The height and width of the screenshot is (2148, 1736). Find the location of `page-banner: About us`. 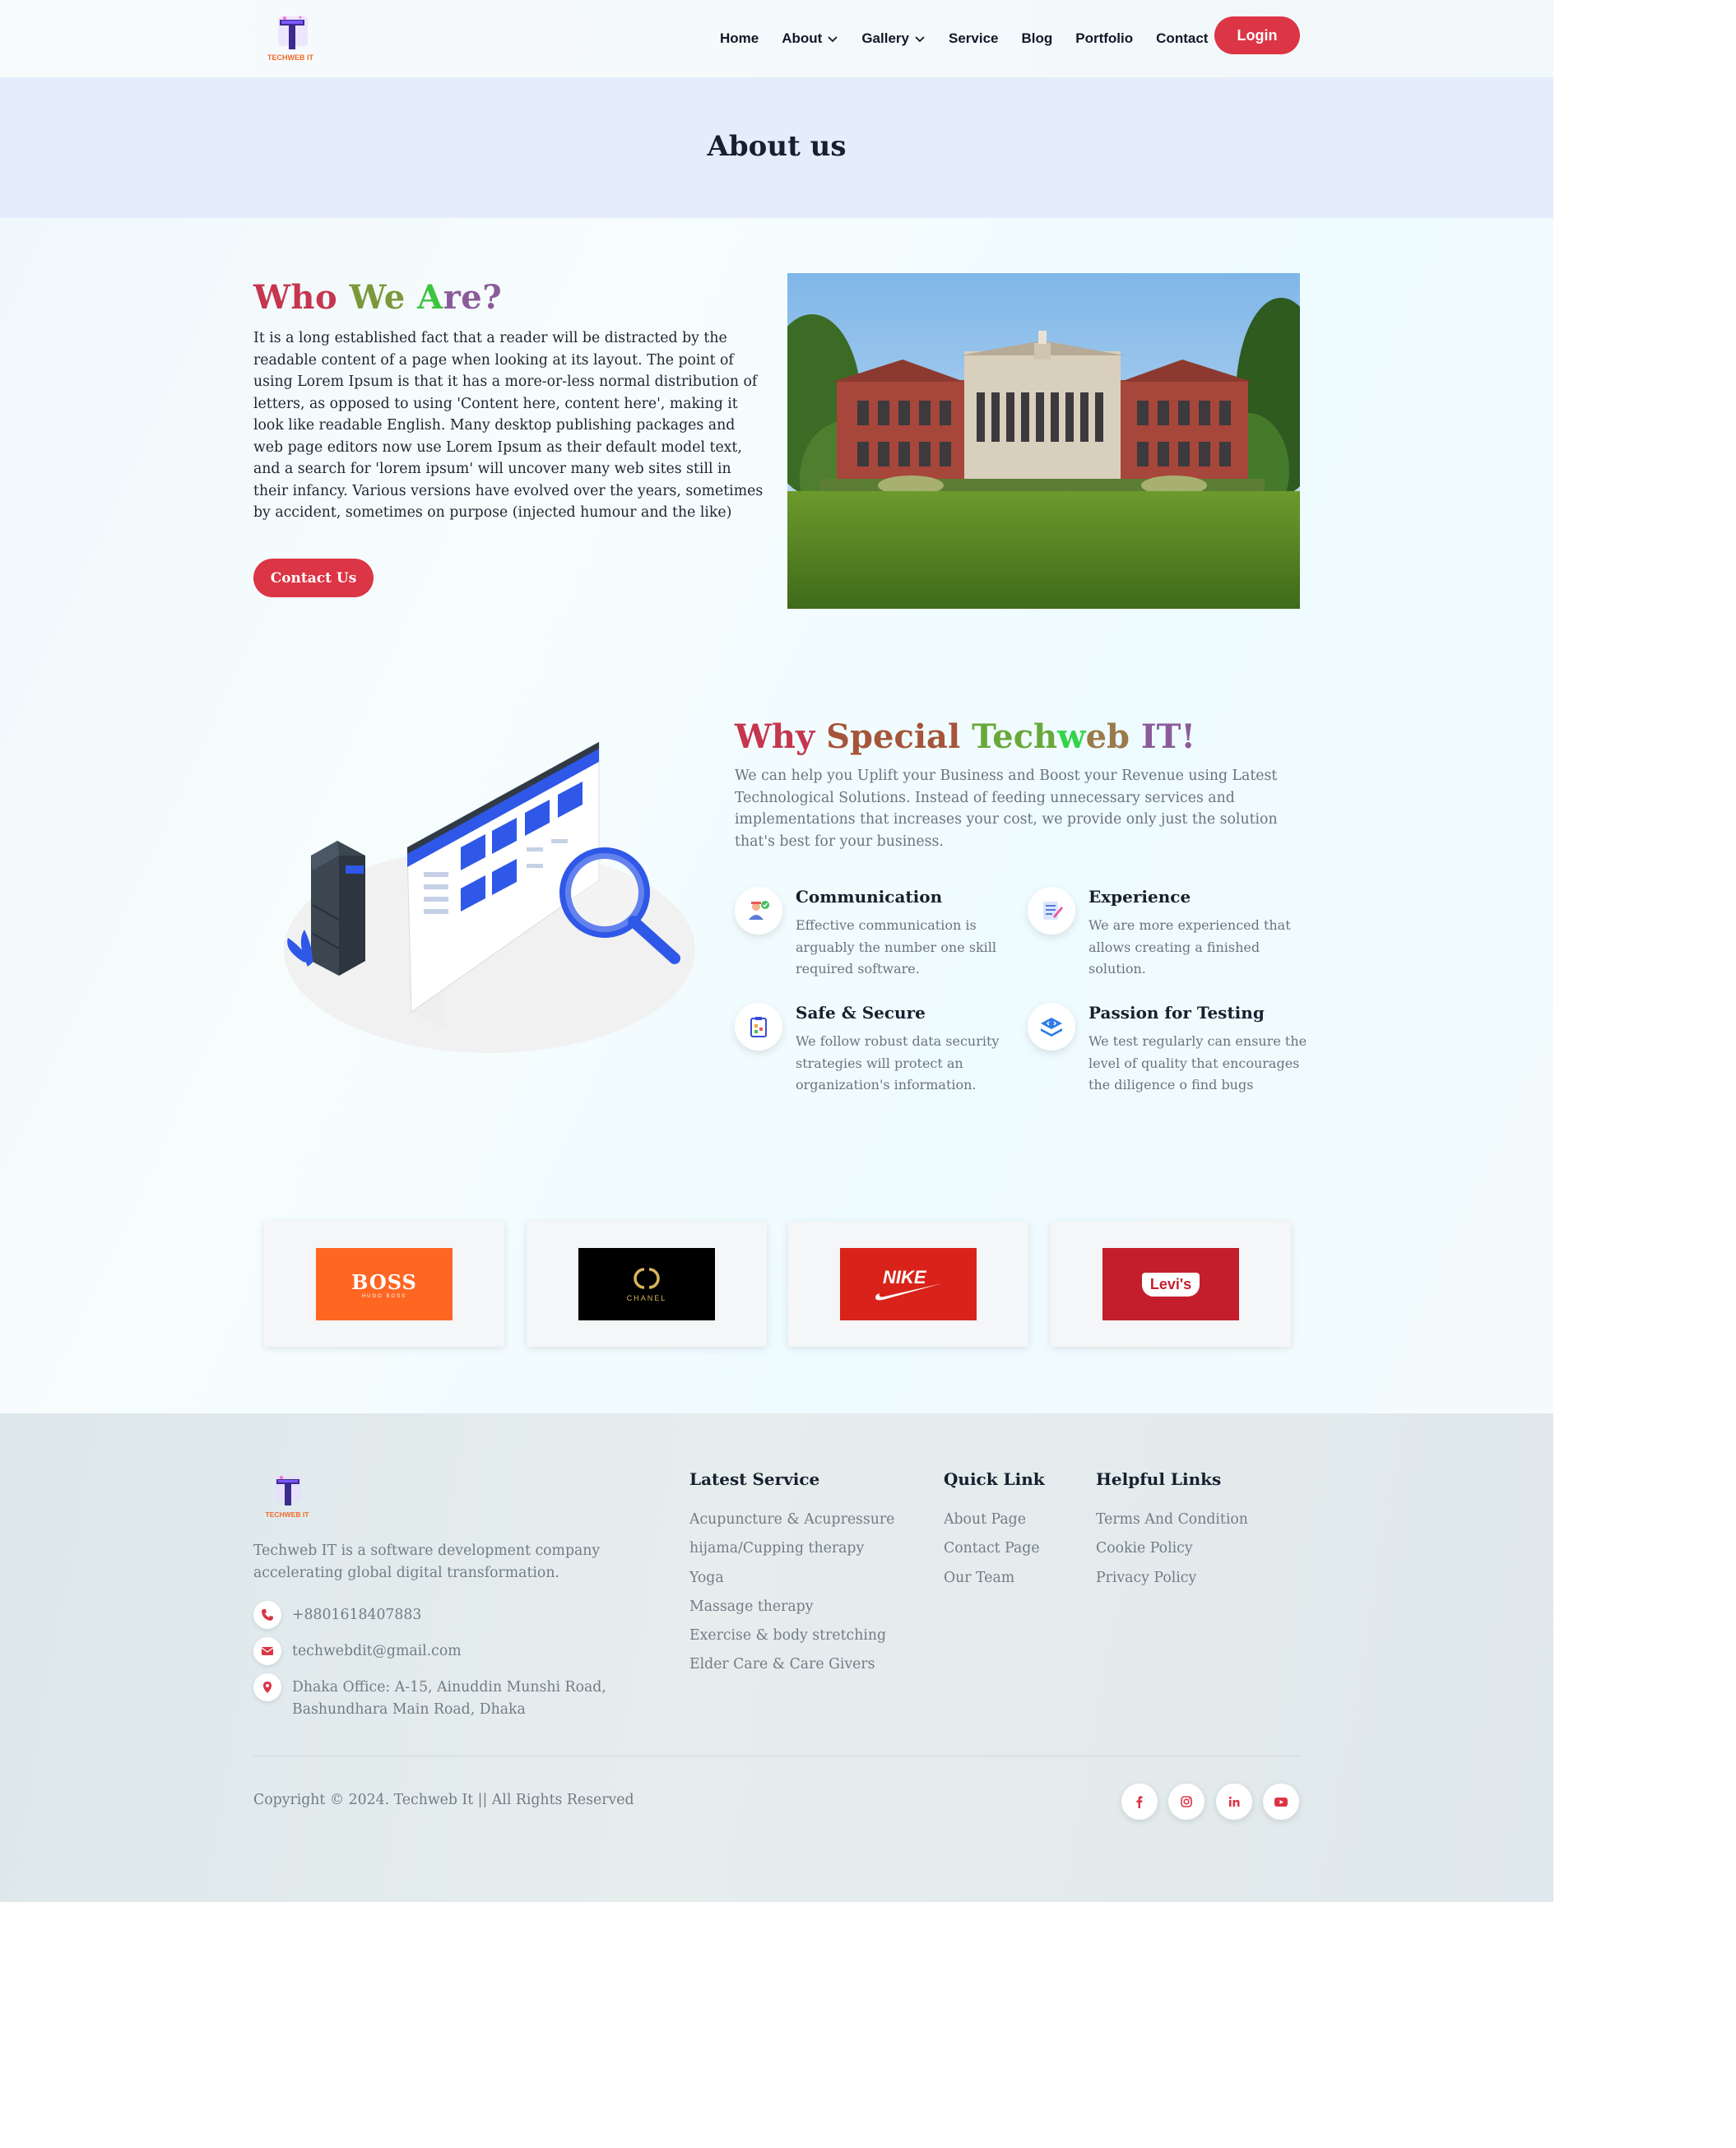

page-banner: About us is located at coordinates (776, 147).